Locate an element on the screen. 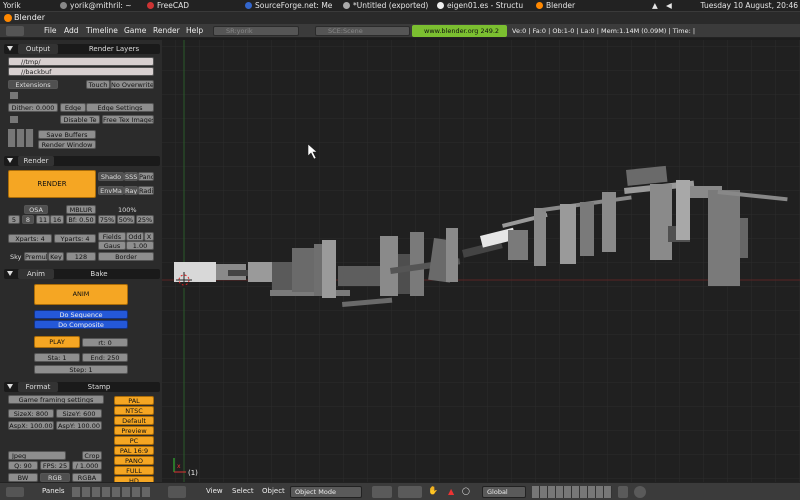 The height and width of the screenshot is (500, 800). task-office: eigen01.es - Structu is located at coordinates (485, 6).